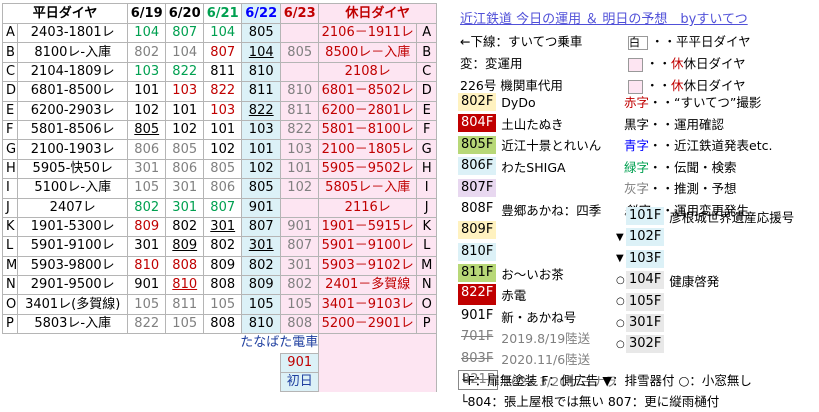  Describe the element at coordinates (368, 207) in the screenshot. I see `holiday-run: 2116レ` at that location.